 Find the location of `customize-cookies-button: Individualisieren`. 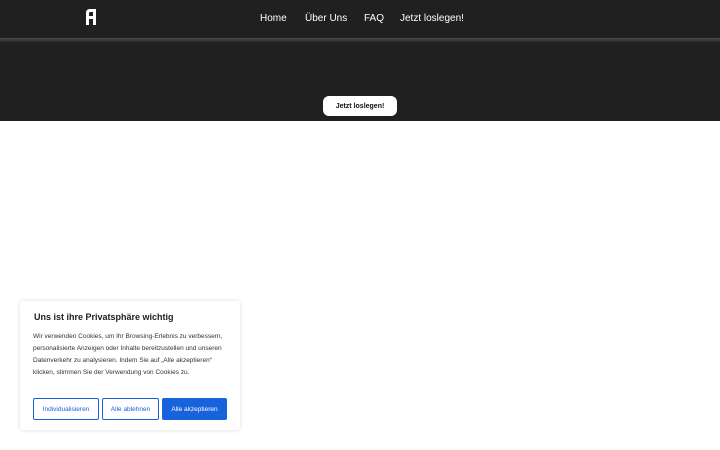

customize-cookies-button: Individualisieren is located at coordinates (66, 409).